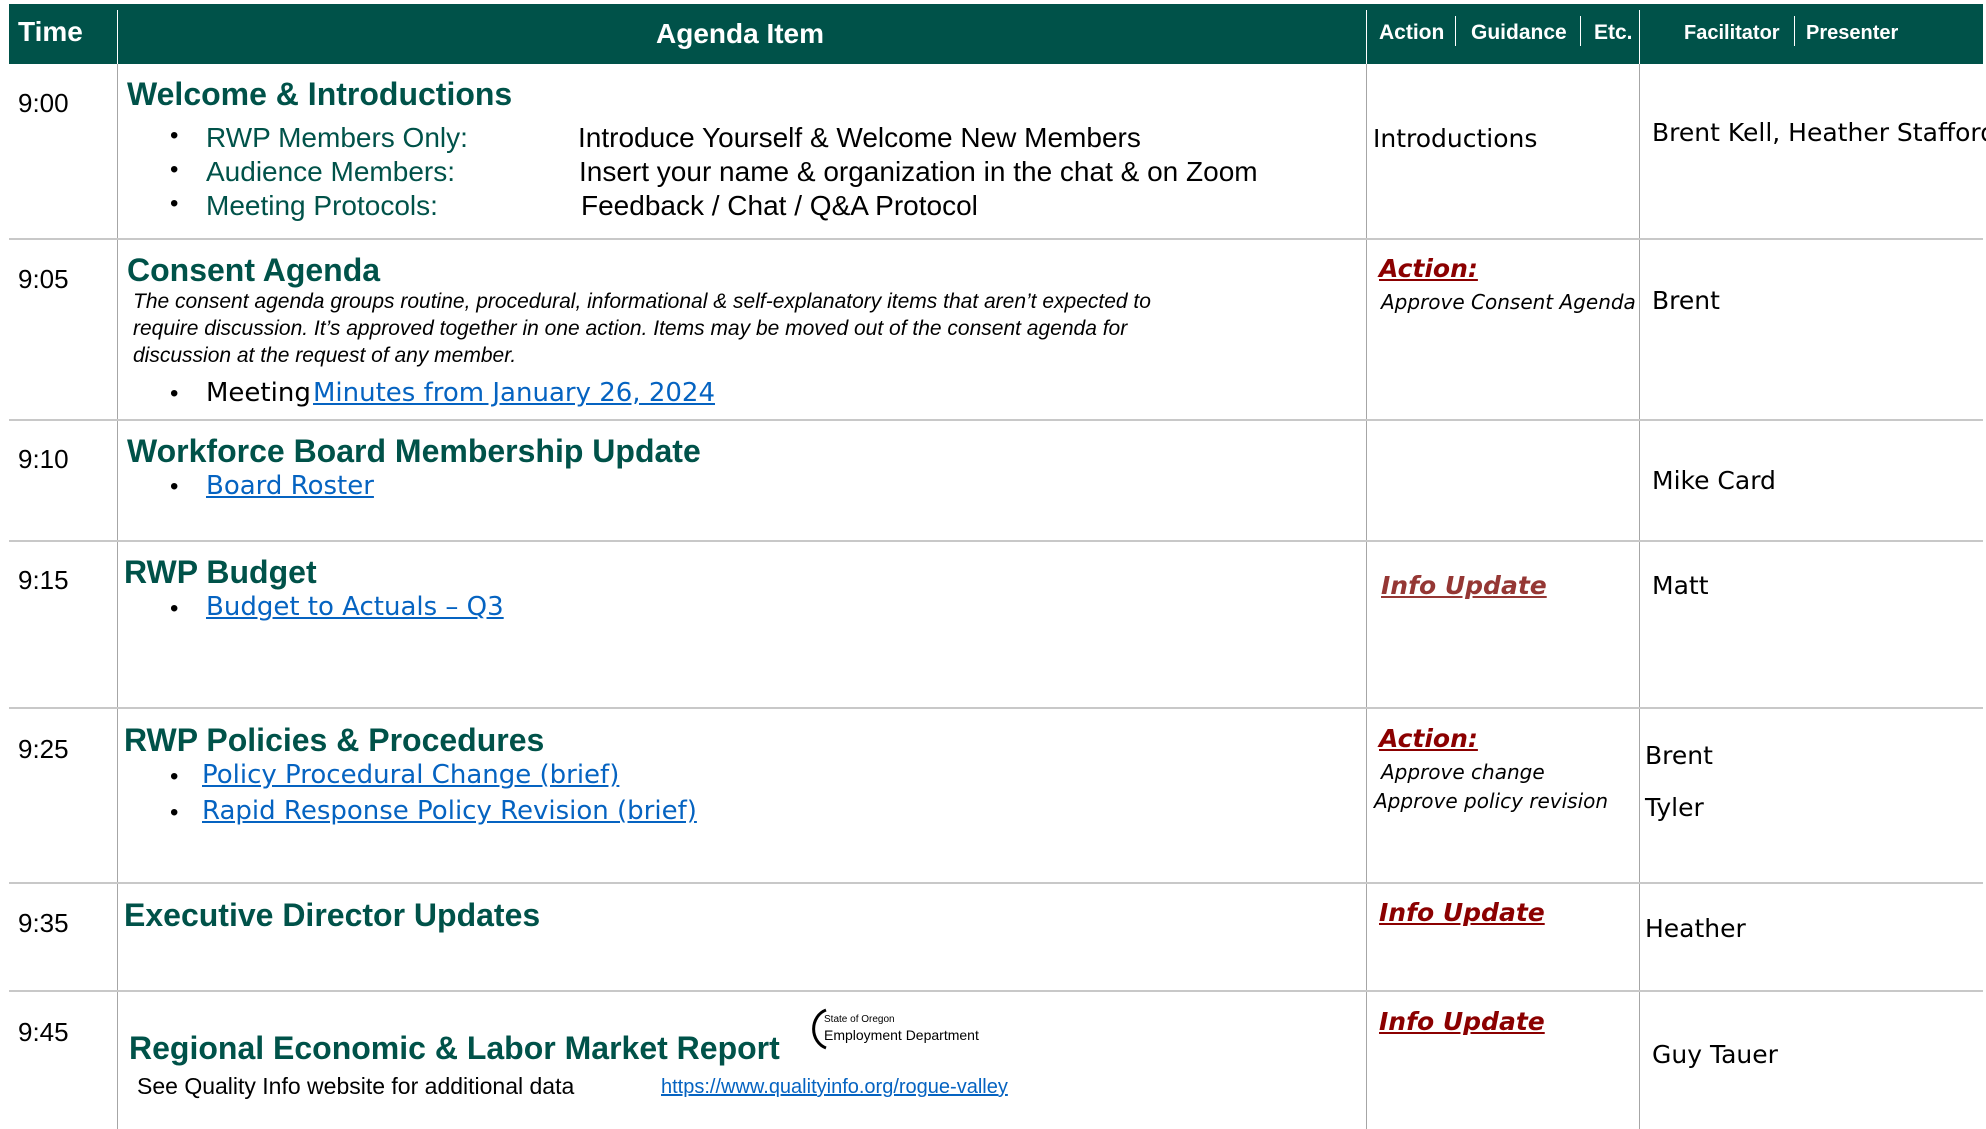  Describe the element at coordinates (43, 103) in the screenshot. I see `row-time: 9:00` at that location.